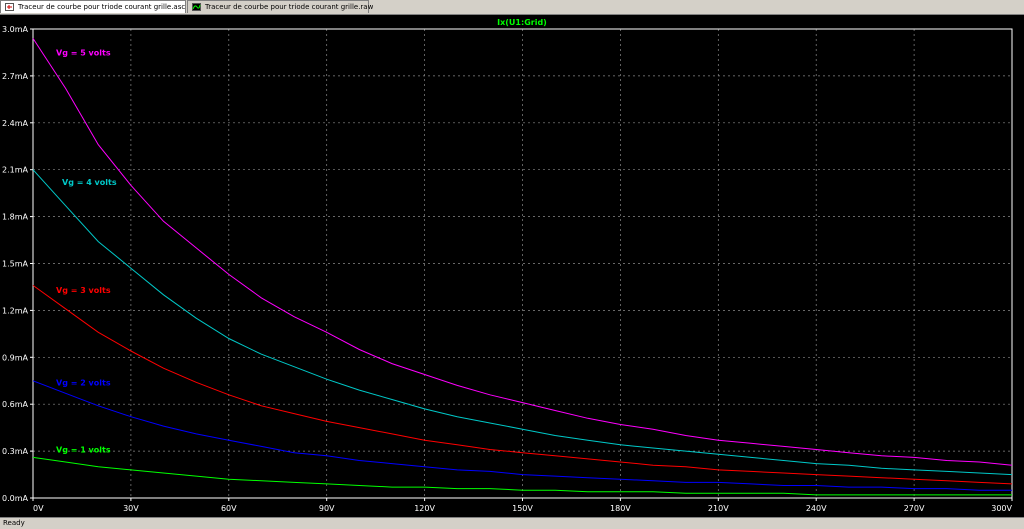  What do you see at coordinates (1001, 508) in the screenshot?
I see `x-tick-label: 300V` at bounding box center [1001, 508].